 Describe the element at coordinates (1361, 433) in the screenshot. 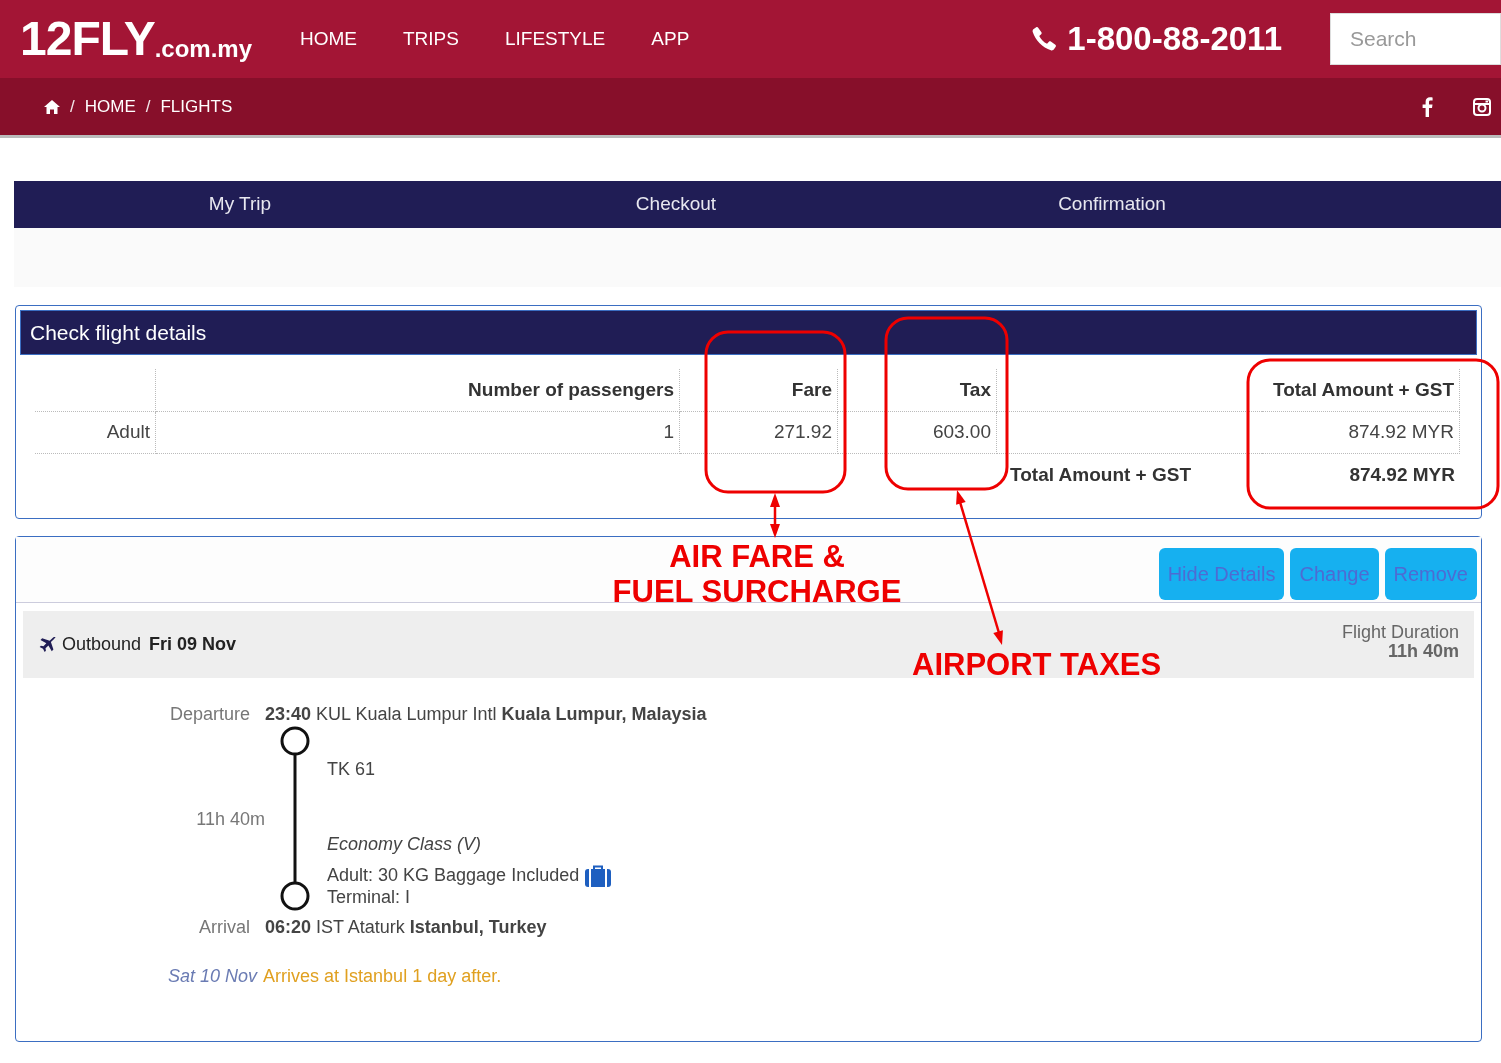

I see `table-cell: 874.92 MYR` at that location.